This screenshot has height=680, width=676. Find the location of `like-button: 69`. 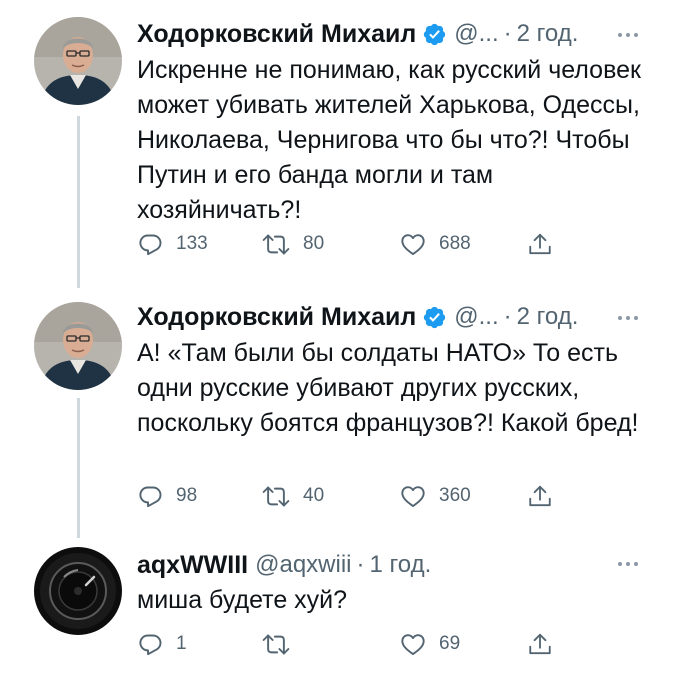

like-button: 69 is located at coordinates (429, 644).